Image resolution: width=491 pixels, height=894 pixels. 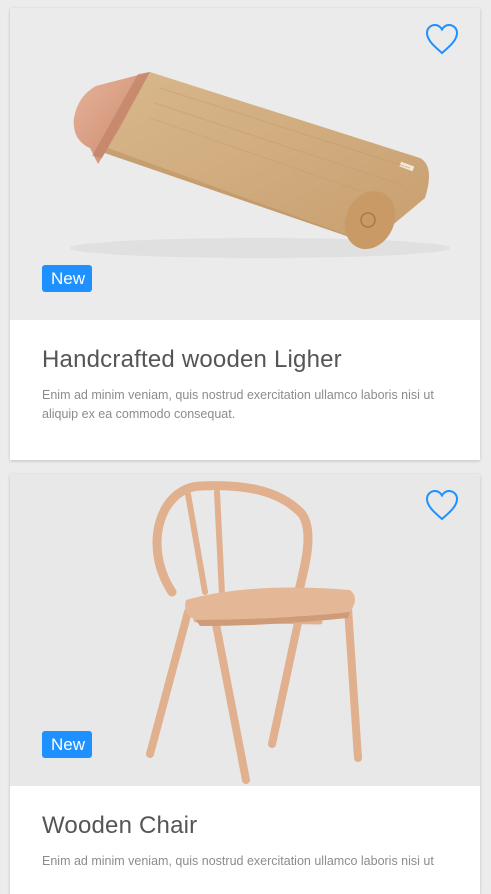 What do you see at coordinates (245, 826) in the screenshot?
I see `product-title: Wooden Chair` at bounding box center [245, 826].